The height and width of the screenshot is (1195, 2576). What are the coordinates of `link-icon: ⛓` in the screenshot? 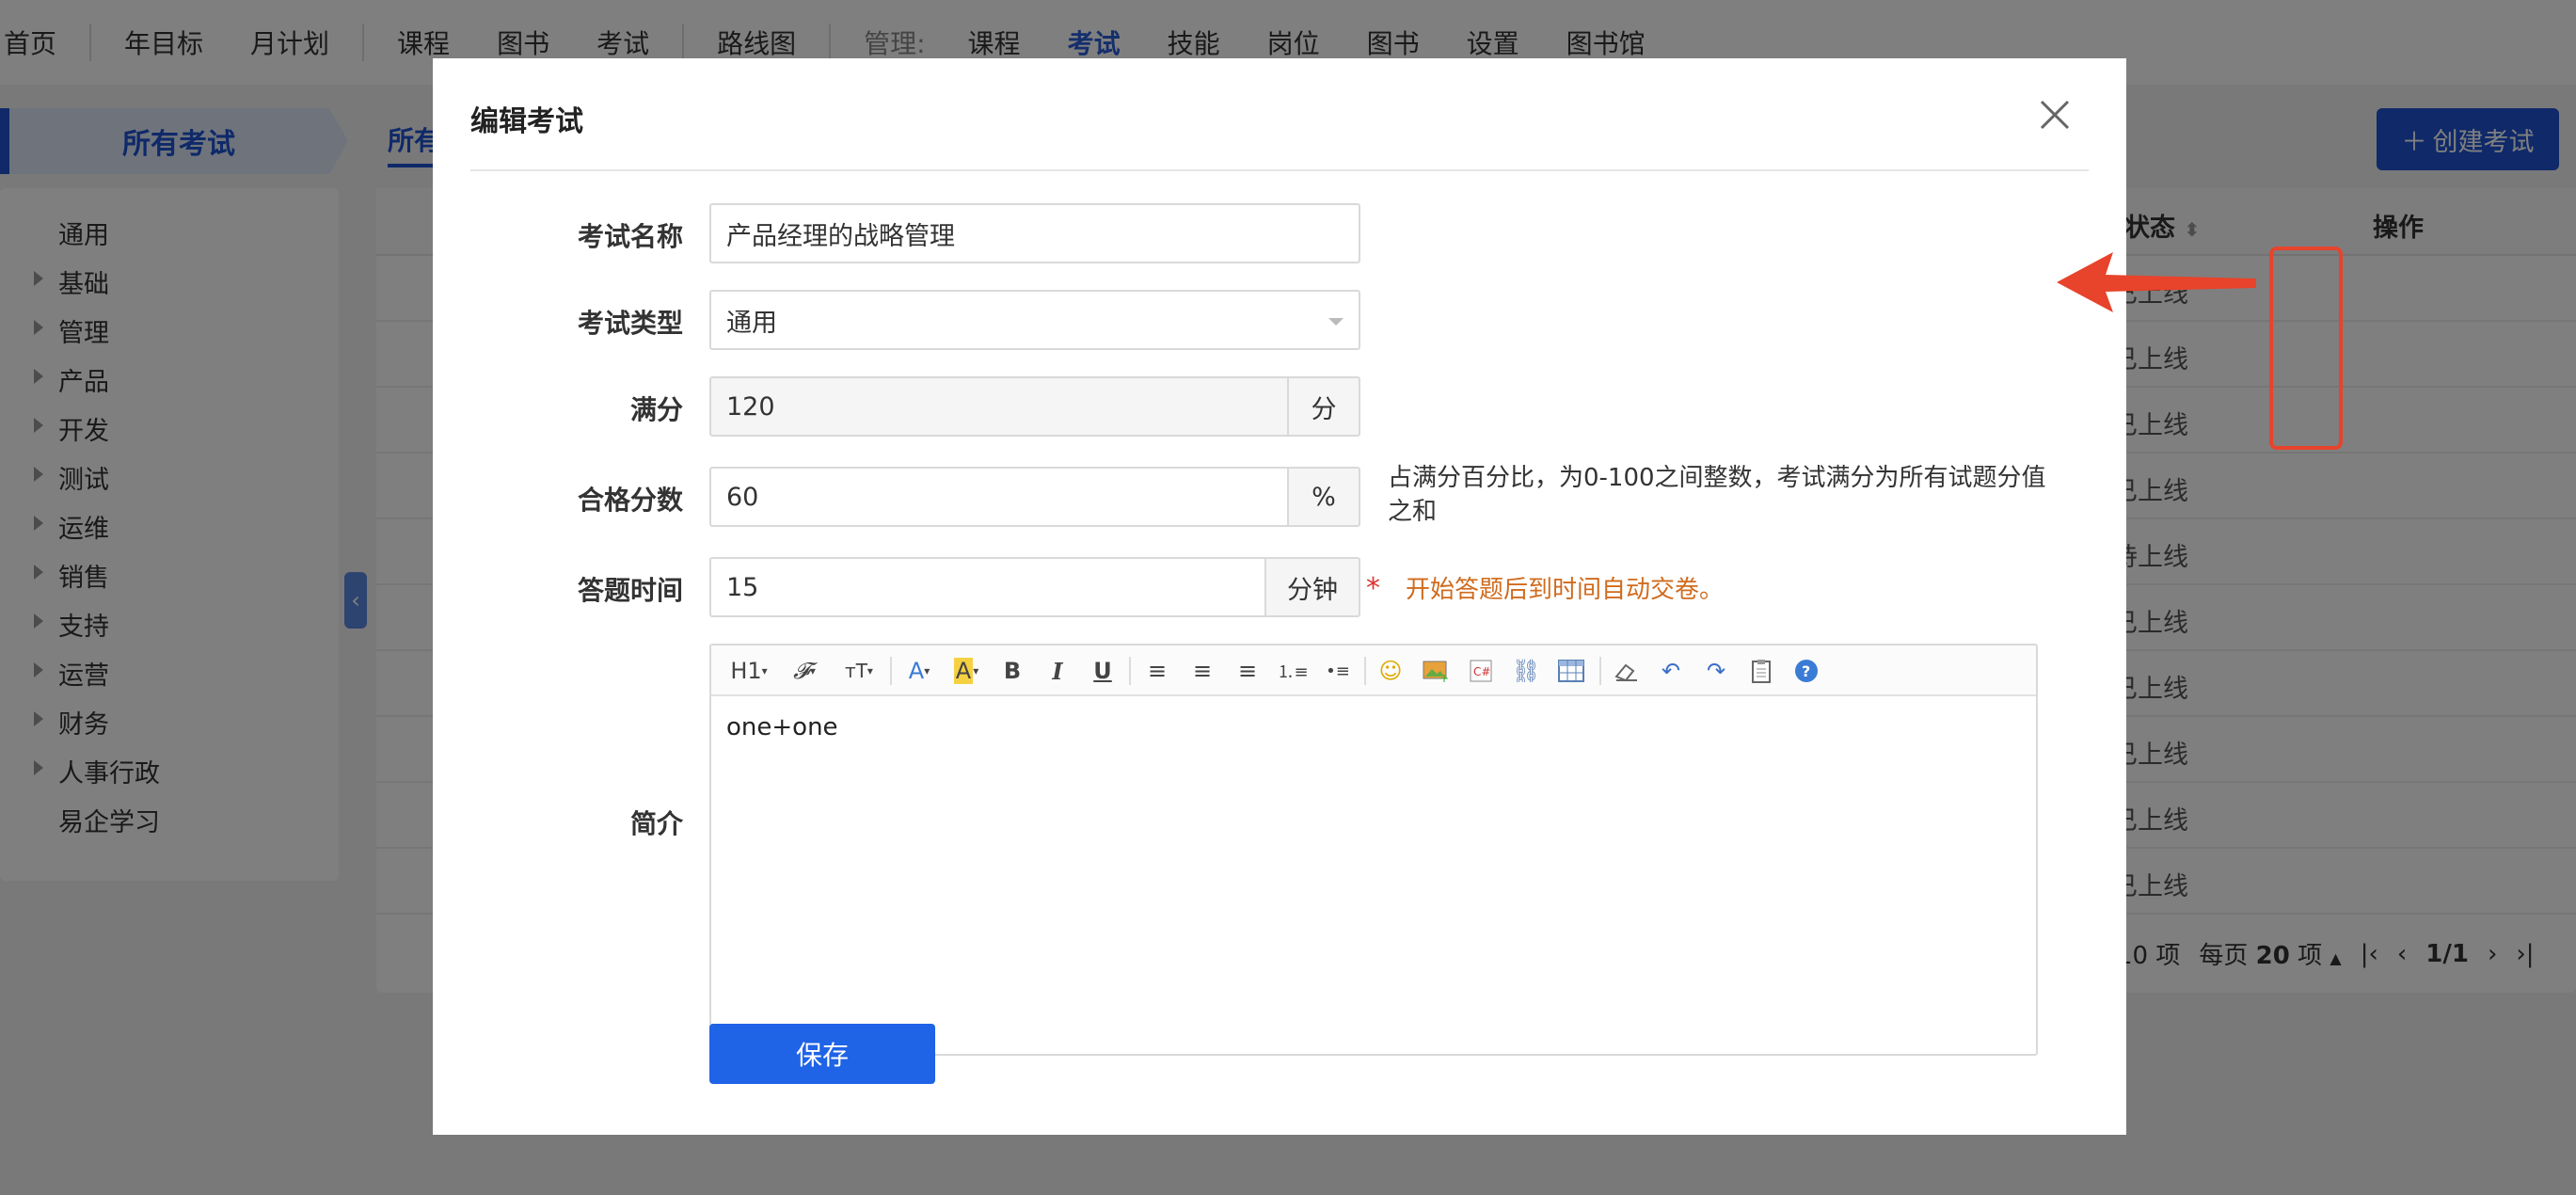 It's located at (1526, 671).